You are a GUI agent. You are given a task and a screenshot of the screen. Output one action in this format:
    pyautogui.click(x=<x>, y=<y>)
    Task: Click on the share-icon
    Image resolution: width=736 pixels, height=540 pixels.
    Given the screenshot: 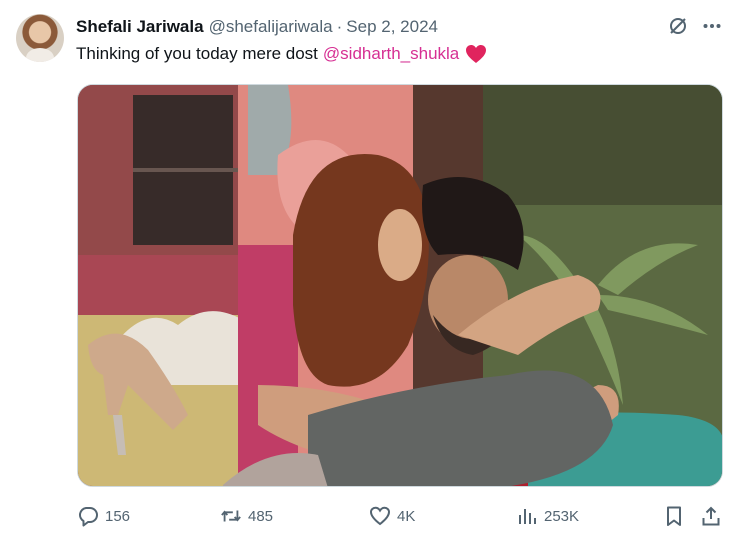 What is the action you would take?
    pyautogui.click(x=711, y=516)
    